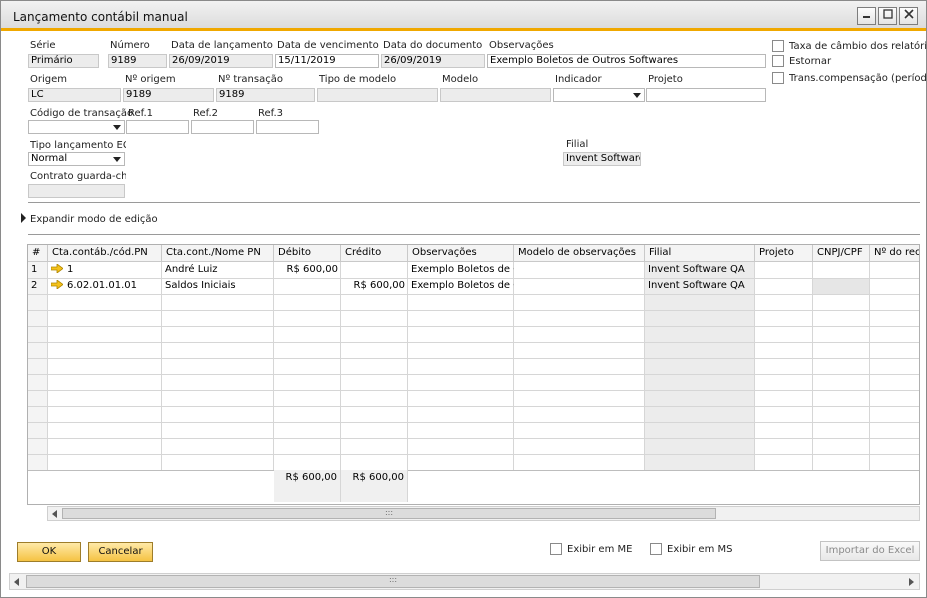 The width and height of the screenshot is (927, 598). What do you see at coordinates (327, 61) in the screenshot?
I see `data-vencimento-field: 15/11/2019` at bounding box center [327, 61].